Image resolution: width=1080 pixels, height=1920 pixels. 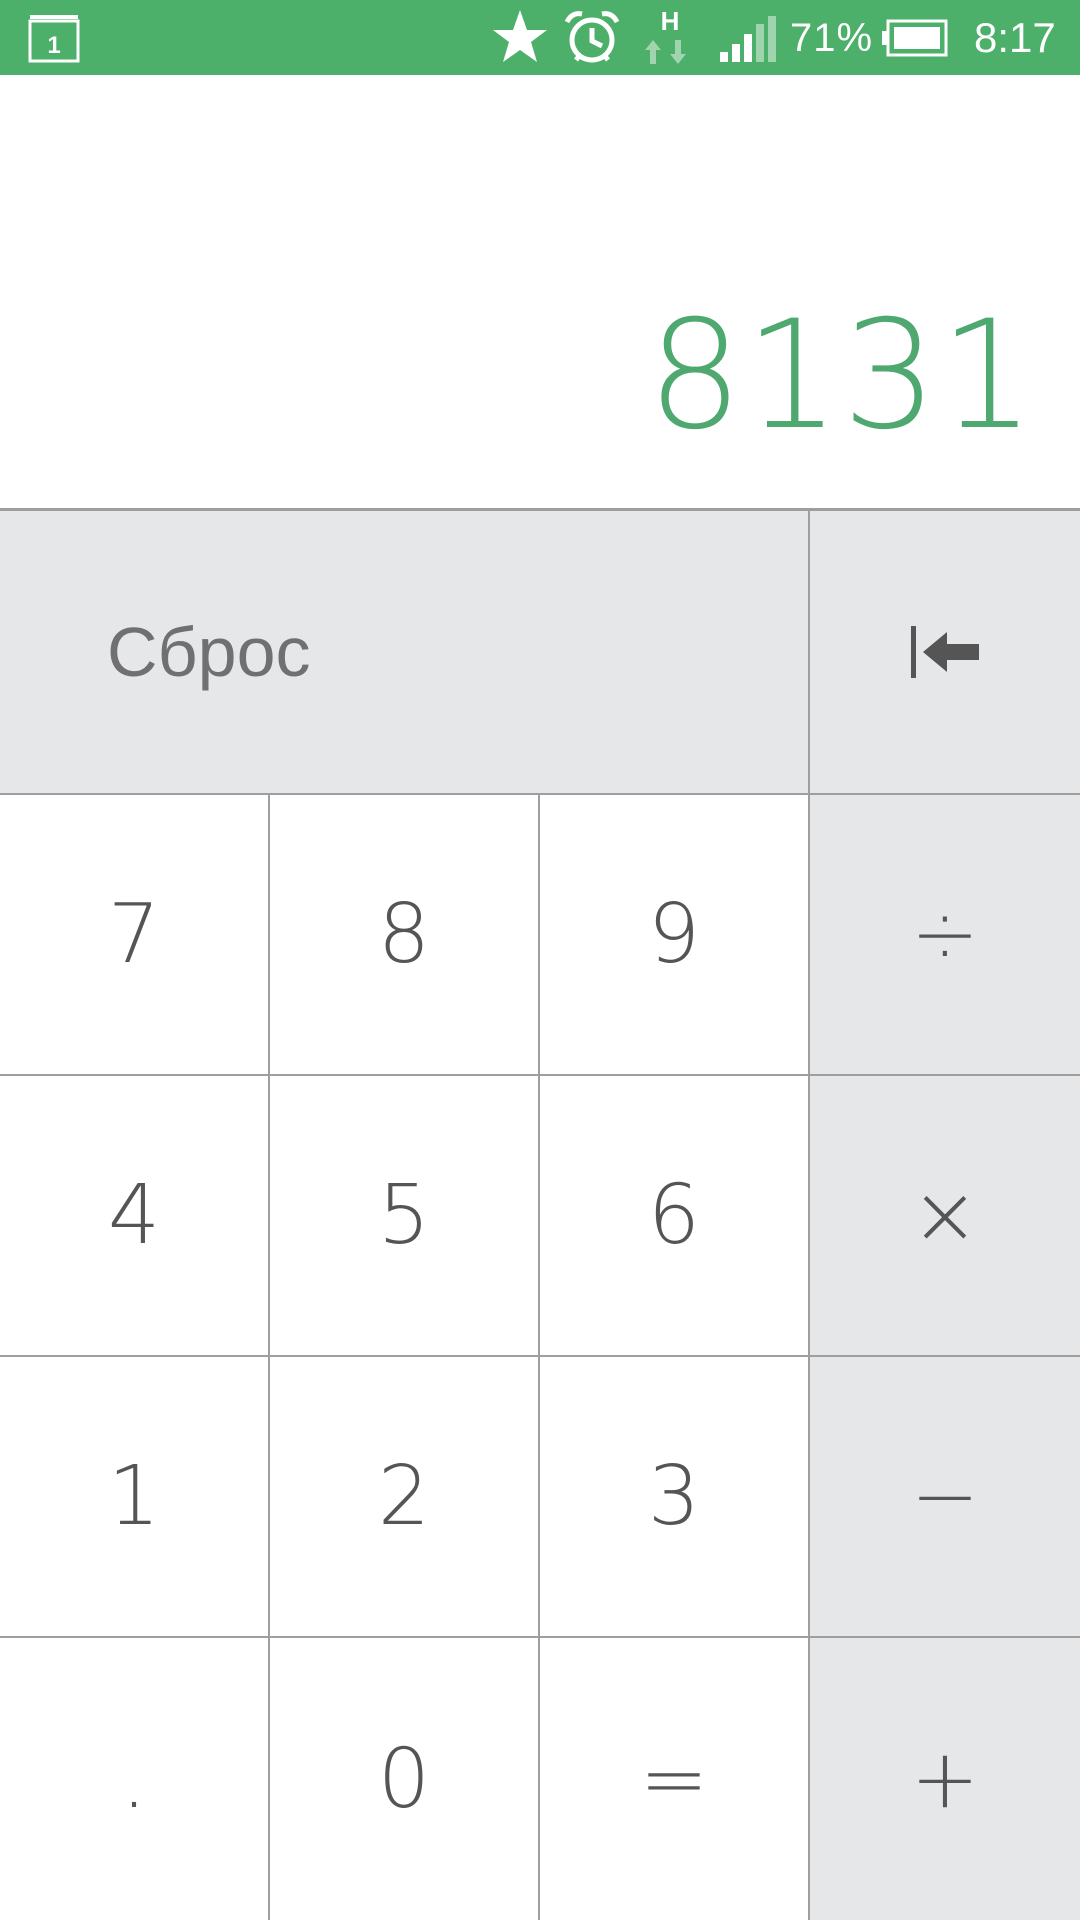 I want to click on network-h-icon: H, so click(x=670, y=37).